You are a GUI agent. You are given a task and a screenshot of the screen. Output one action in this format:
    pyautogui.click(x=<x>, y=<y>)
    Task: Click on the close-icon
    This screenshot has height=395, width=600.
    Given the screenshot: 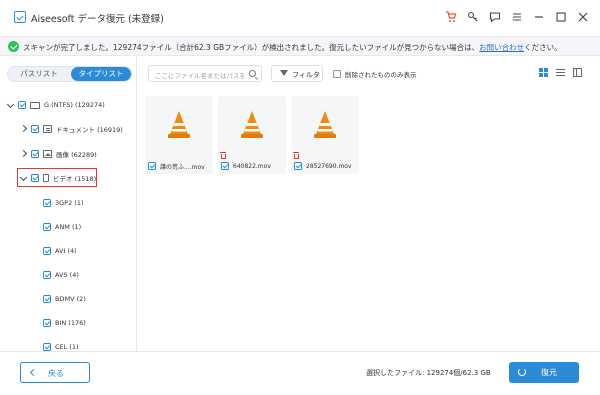 What is the action you would take?
    pyautogui.click(x=583, y=17)
    